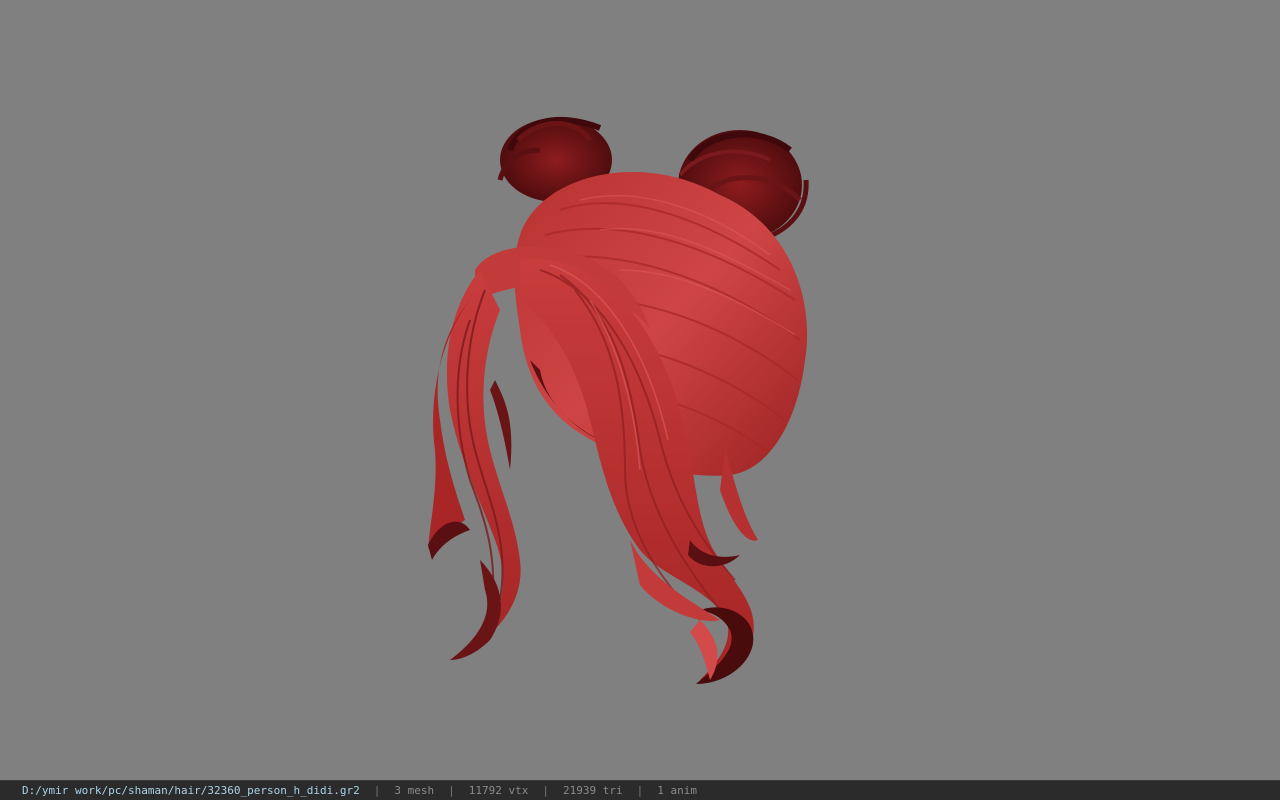 This screenshot has height=800, width=1280. What do you see at coordinates (677, 790) in the screenshot?
I see `animation-count: 1 anim` at bounding box center [677, 790].